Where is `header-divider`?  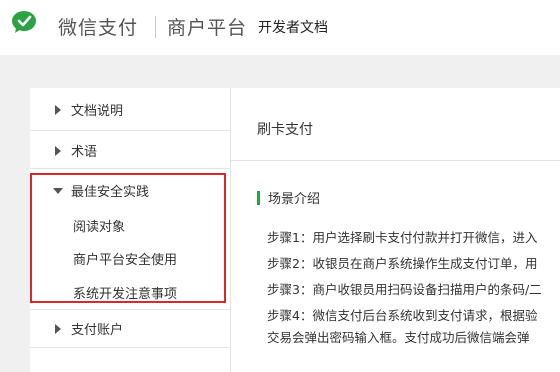
header-divider is located at coordinates (155, 27).